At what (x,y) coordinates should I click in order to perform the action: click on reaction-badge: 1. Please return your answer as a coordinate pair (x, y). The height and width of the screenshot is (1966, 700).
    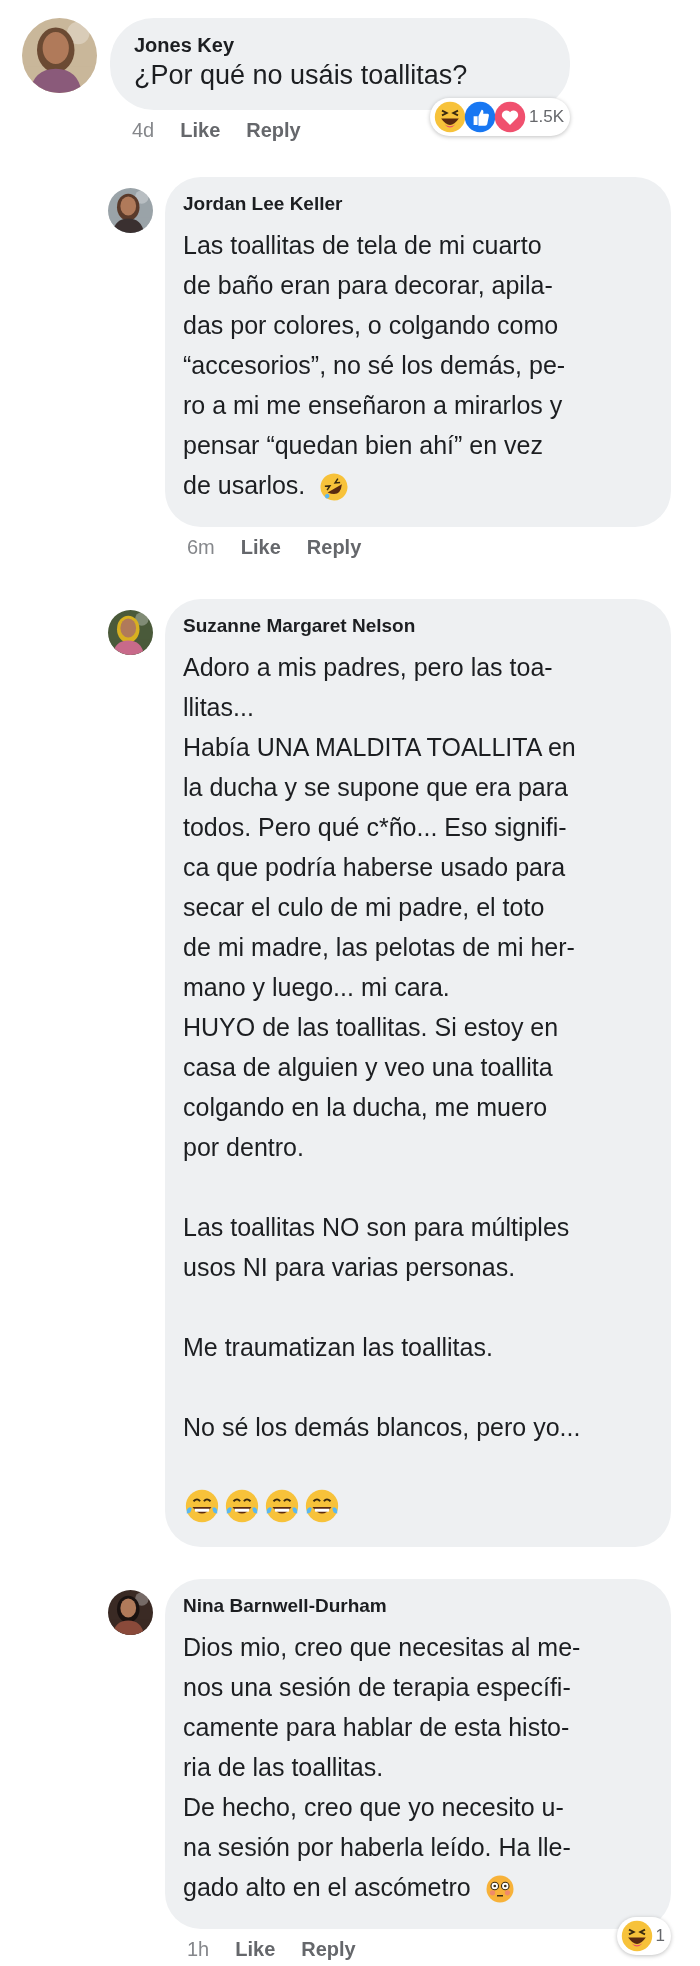
    Looking at the image, I should click on (643, 1936).